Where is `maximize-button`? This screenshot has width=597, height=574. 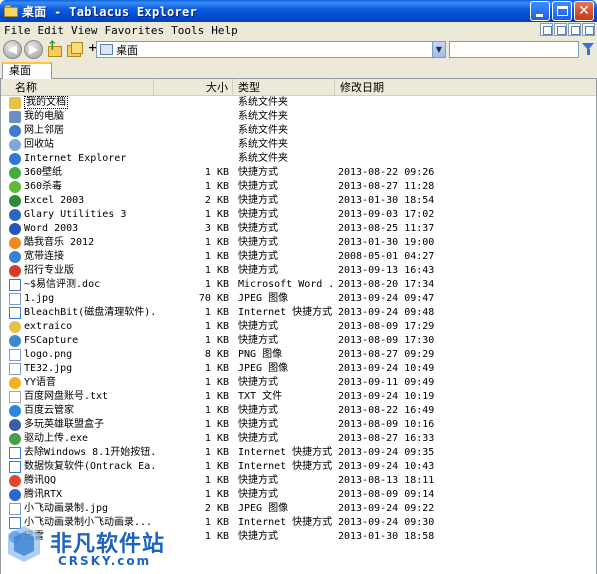
maximize-button is located at coordinates (562, 11).